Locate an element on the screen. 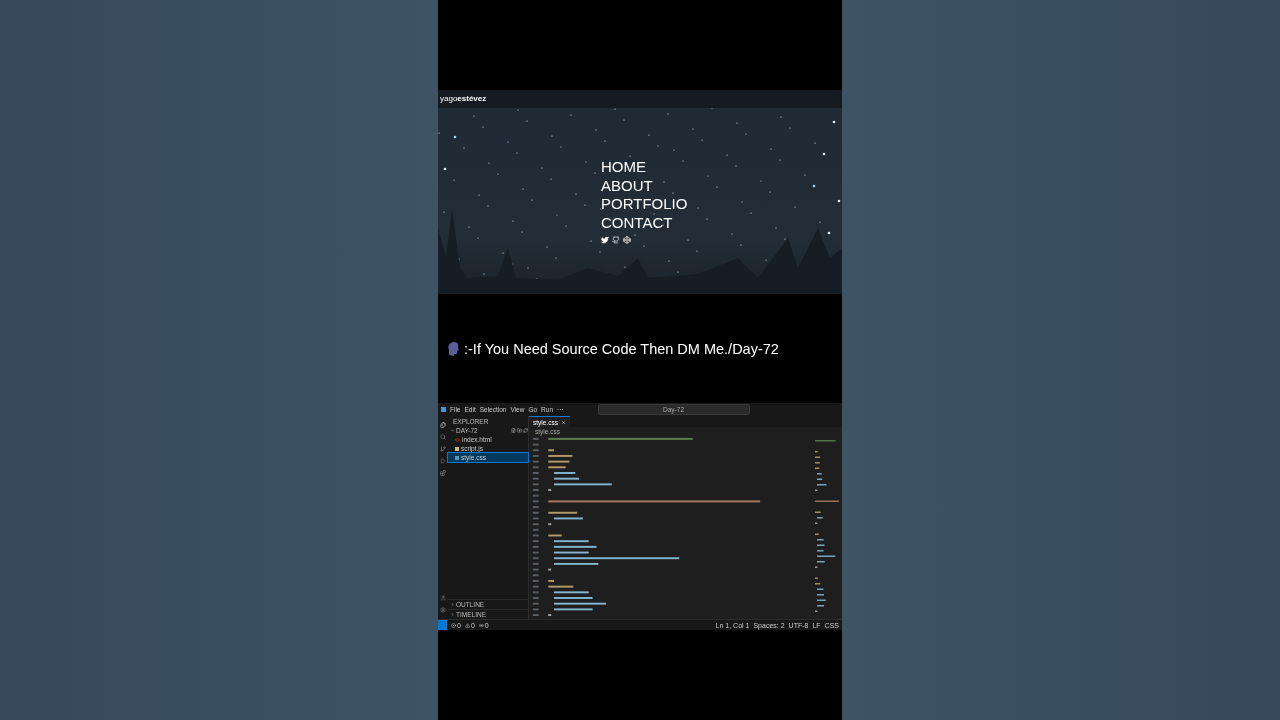 The image size is (1280, 720). nav-link: PORTFOLIO is located at coordinates (644, 204).